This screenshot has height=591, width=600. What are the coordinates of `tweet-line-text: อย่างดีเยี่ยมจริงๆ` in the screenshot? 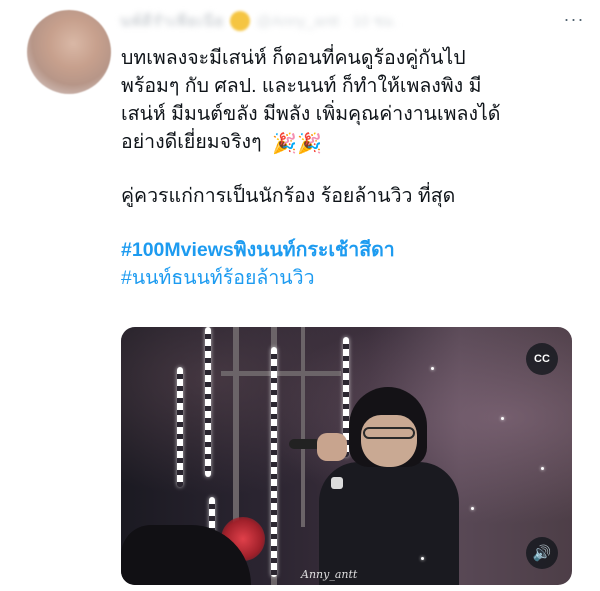 It's located at (191, 142).